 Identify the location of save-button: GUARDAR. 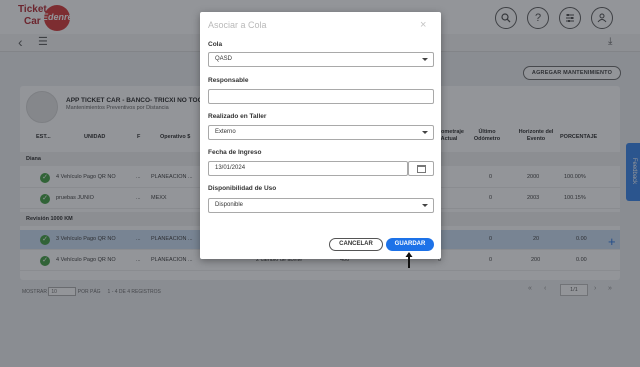
(410, 244).